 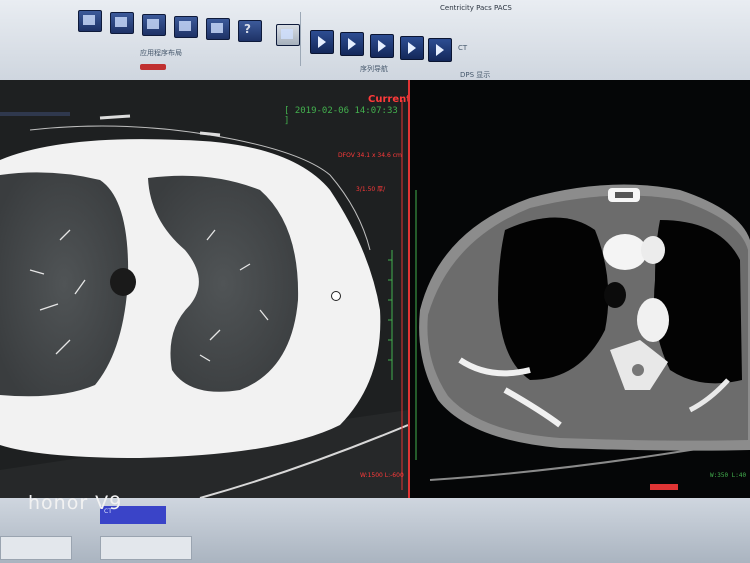 I want to click on series-first-button, so click(x=322, y=42).